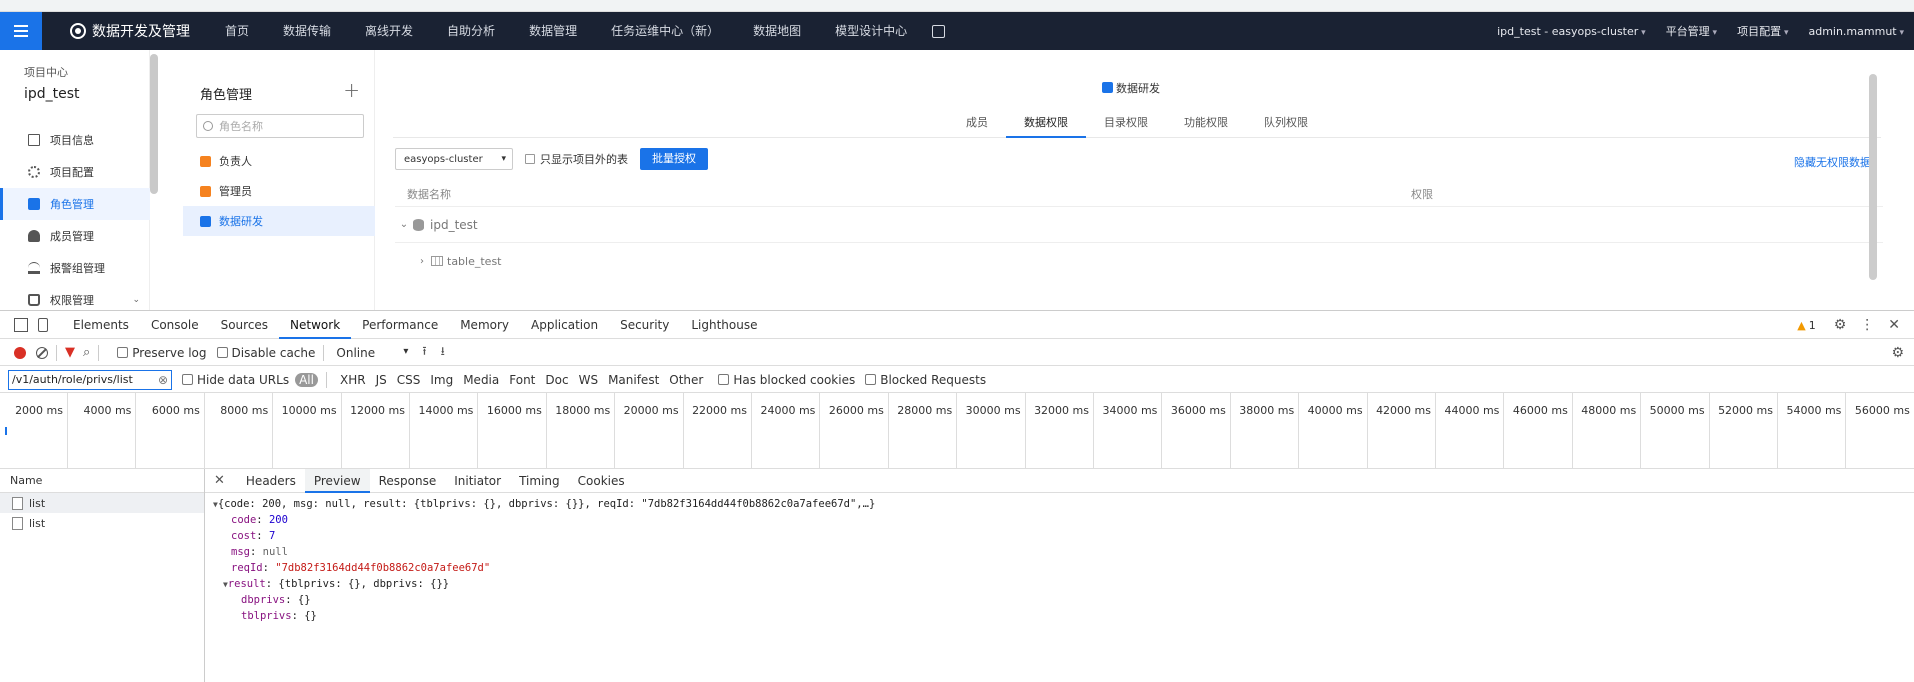 The height and width of the screenshot is (682, 1914). Describe the element at coordinates (724, 325) in the screenshot. I see `tab-lighthouse: Lighthouse` at that location.